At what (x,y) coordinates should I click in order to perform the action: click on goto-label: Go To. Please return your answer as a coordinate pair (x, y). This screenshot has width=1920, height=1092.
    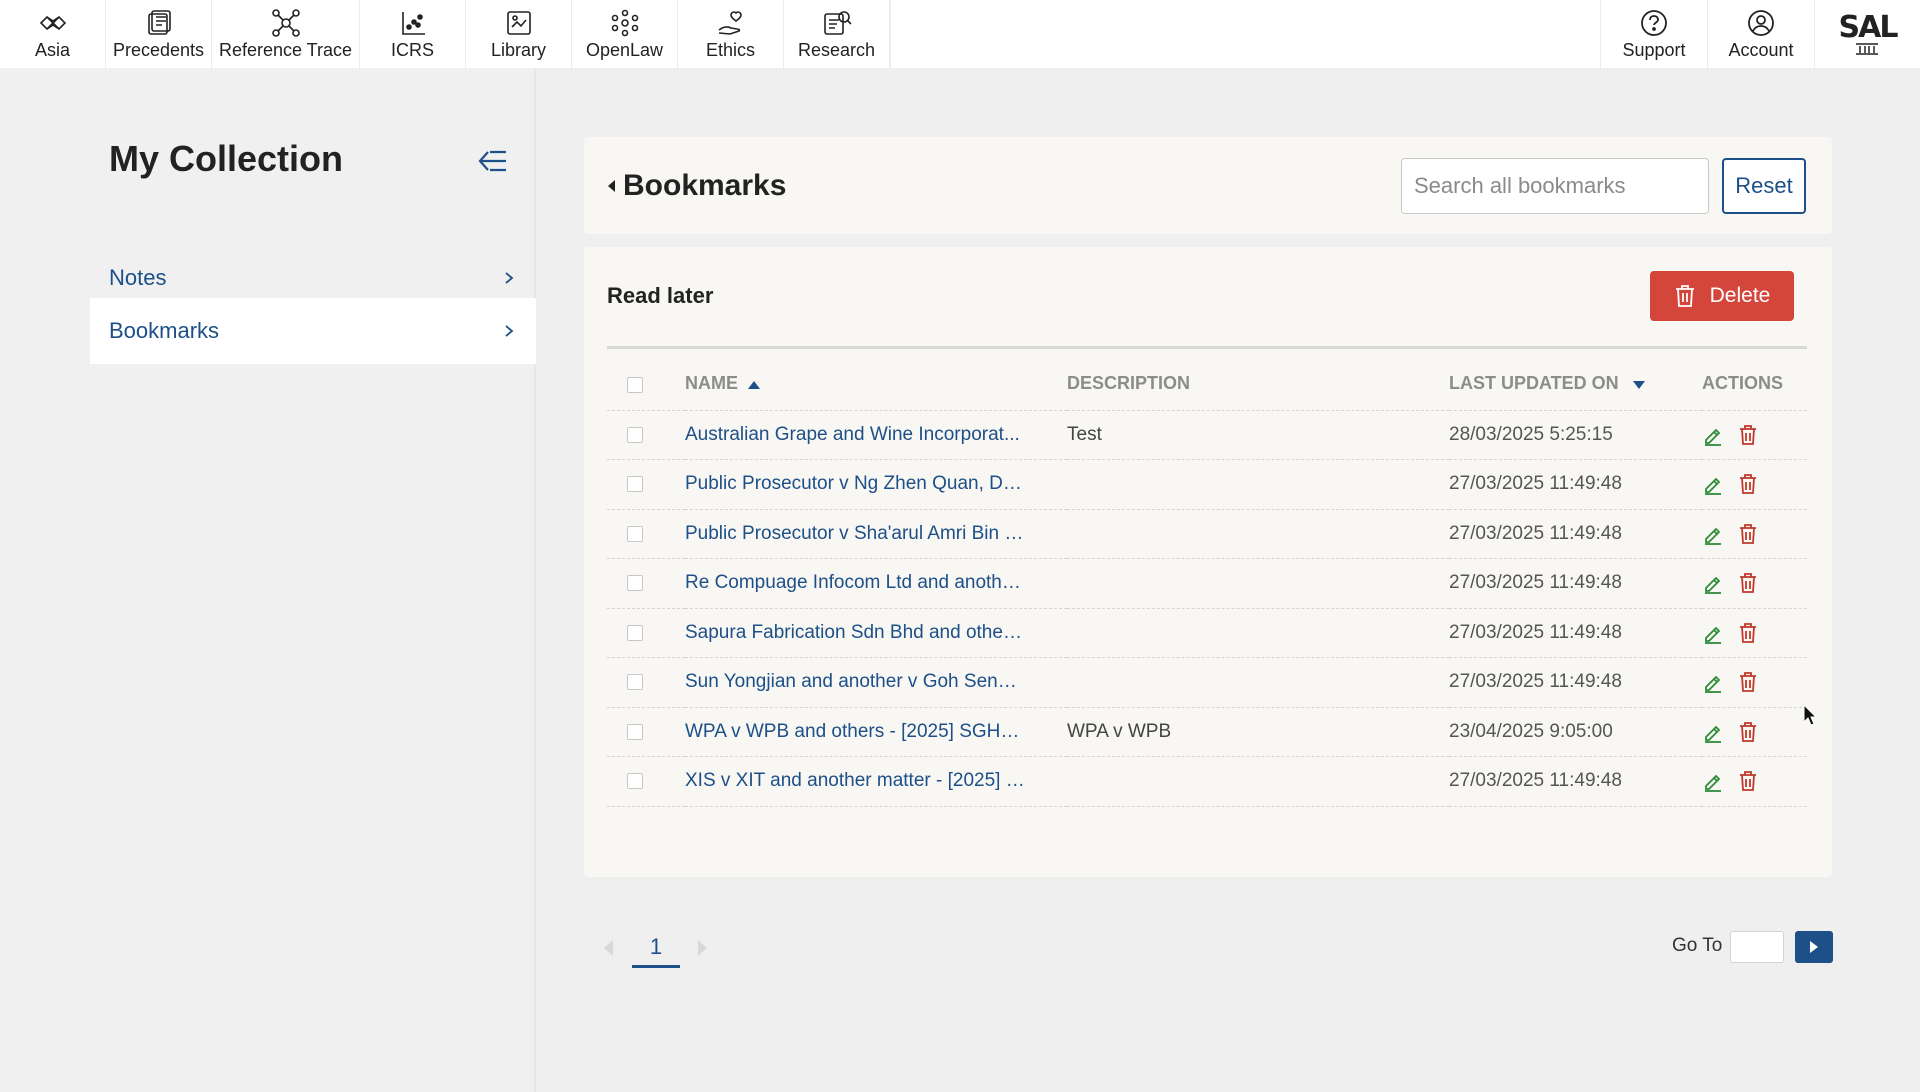
    Looking at the image, I should click on (1697, 945).